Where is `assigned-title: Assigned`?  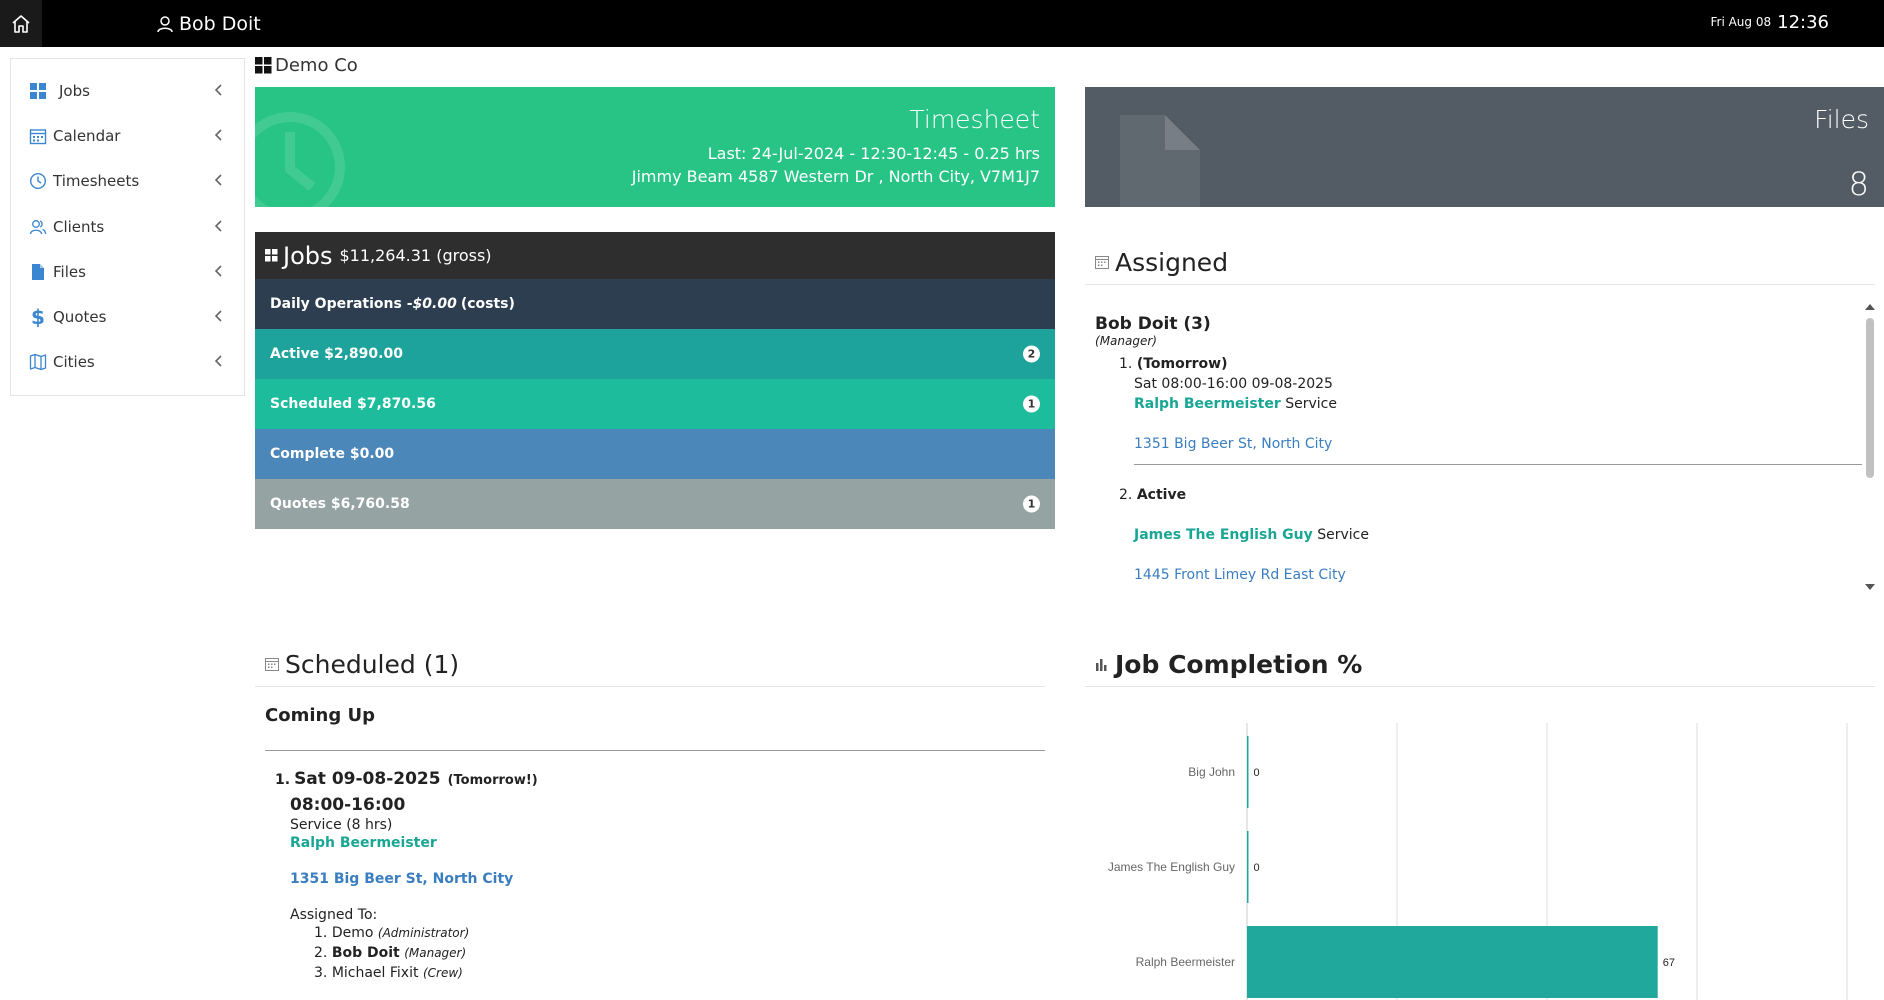
assigned-title: Assigned is located at coordinates (1172, 262).